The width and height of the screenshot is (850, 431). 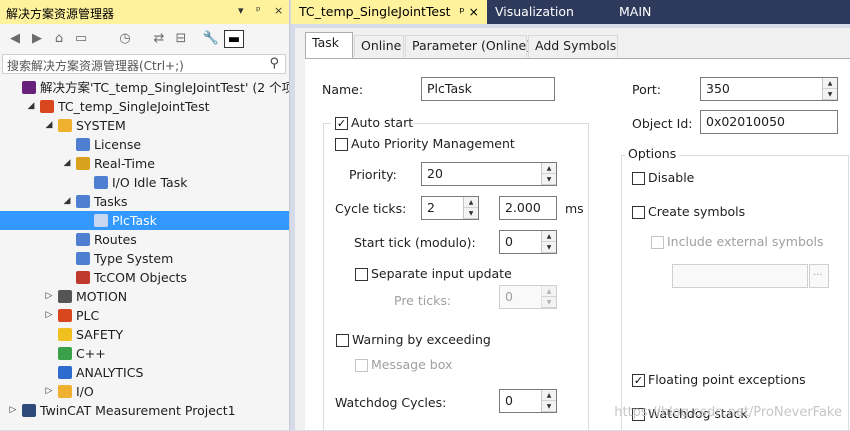 What do you see at coordinates (472, 45) in the screenshot?
I see `tab-label: Parameter (Online)` at bounding box center [472, 45].